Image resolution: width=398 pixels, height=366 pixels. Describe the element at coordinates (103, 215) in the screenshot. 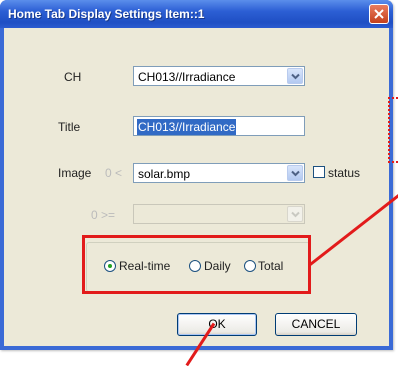

I see `second-image-threshold-prefix: 0 >=` at that location.